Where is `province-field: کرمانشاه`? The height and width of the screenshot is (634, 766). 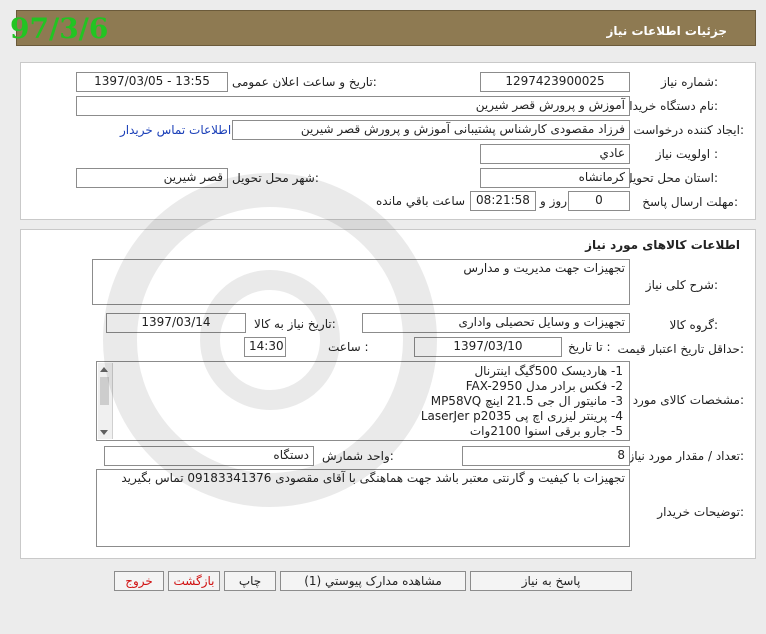
province-field: کرمانشاه is located at coordinates (555, 178).